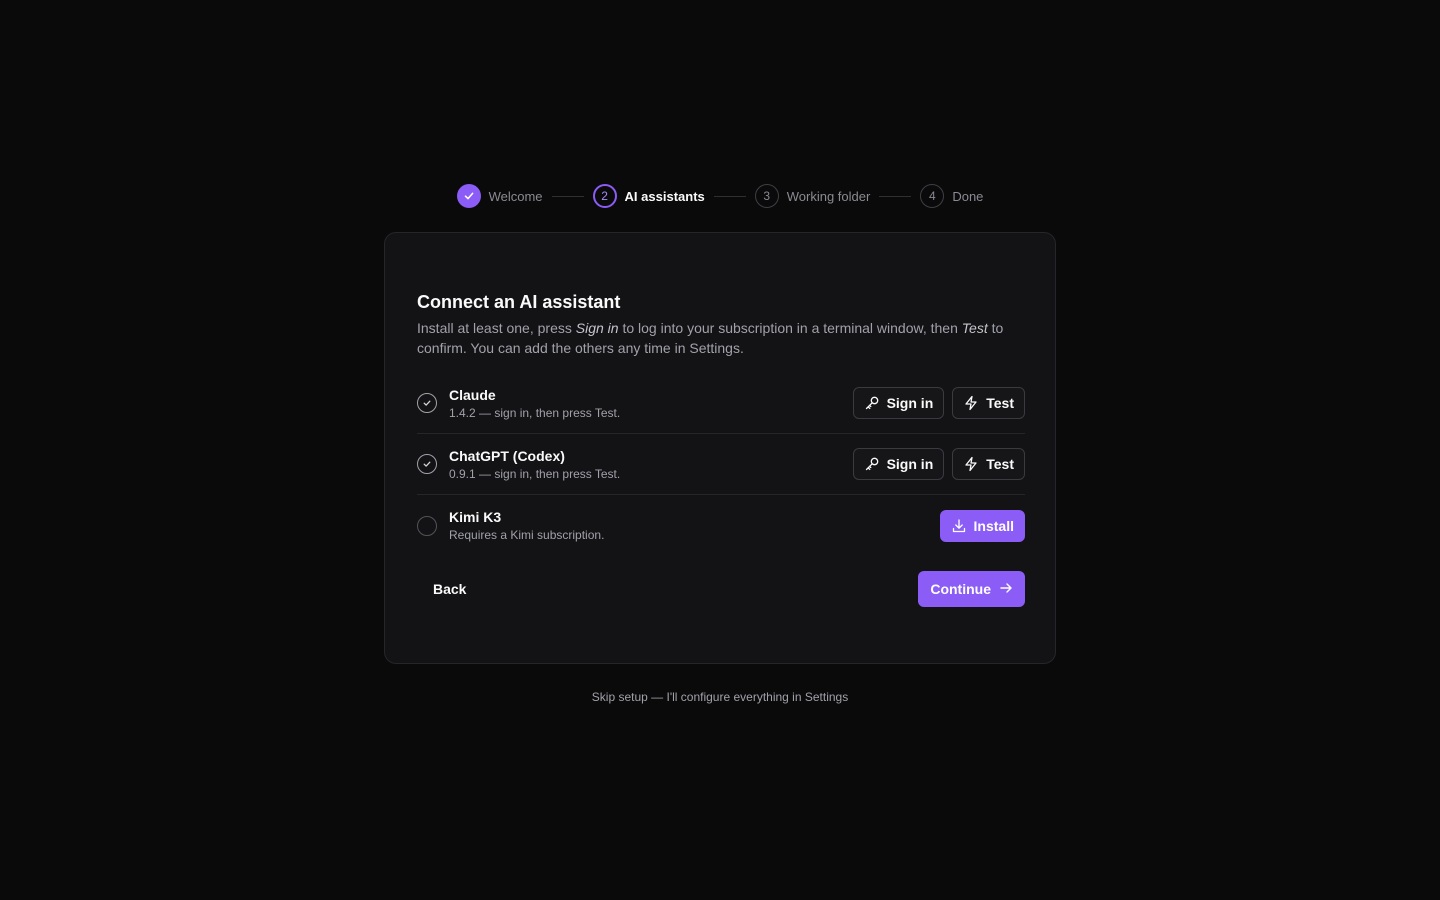  Describe the element at coordinates (932, 196) in the screenshot. I see `step-number: 4` at that location.